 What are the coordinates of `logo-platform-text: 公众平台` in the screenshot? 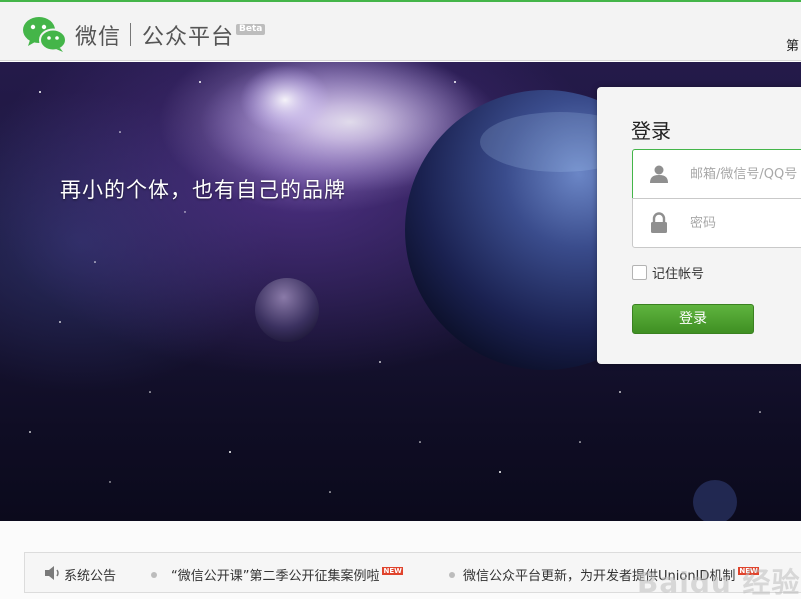 It's located at (188, 35).